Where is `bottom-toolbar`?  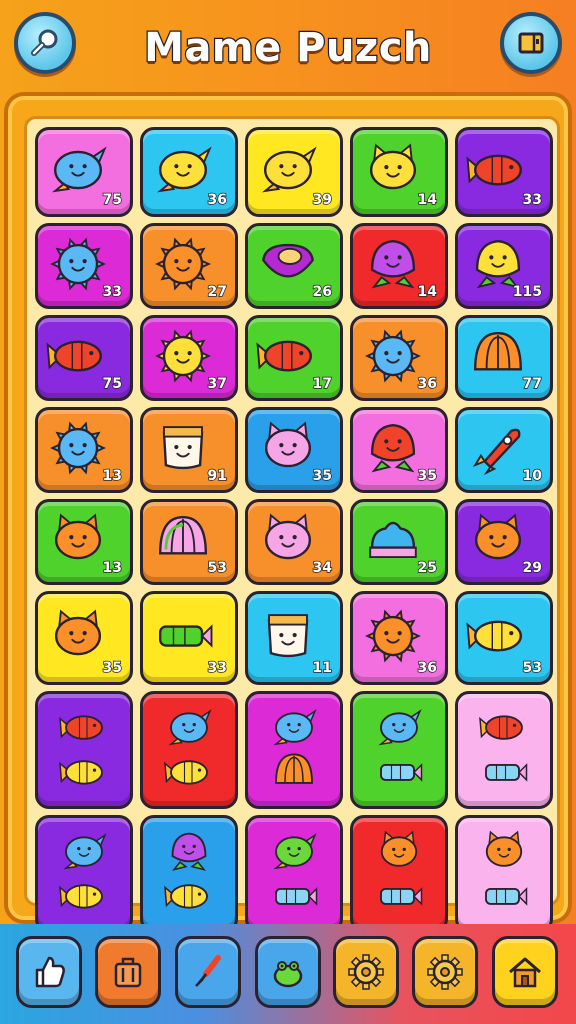 bottom-toolbar is located at coordinates (288, 974).